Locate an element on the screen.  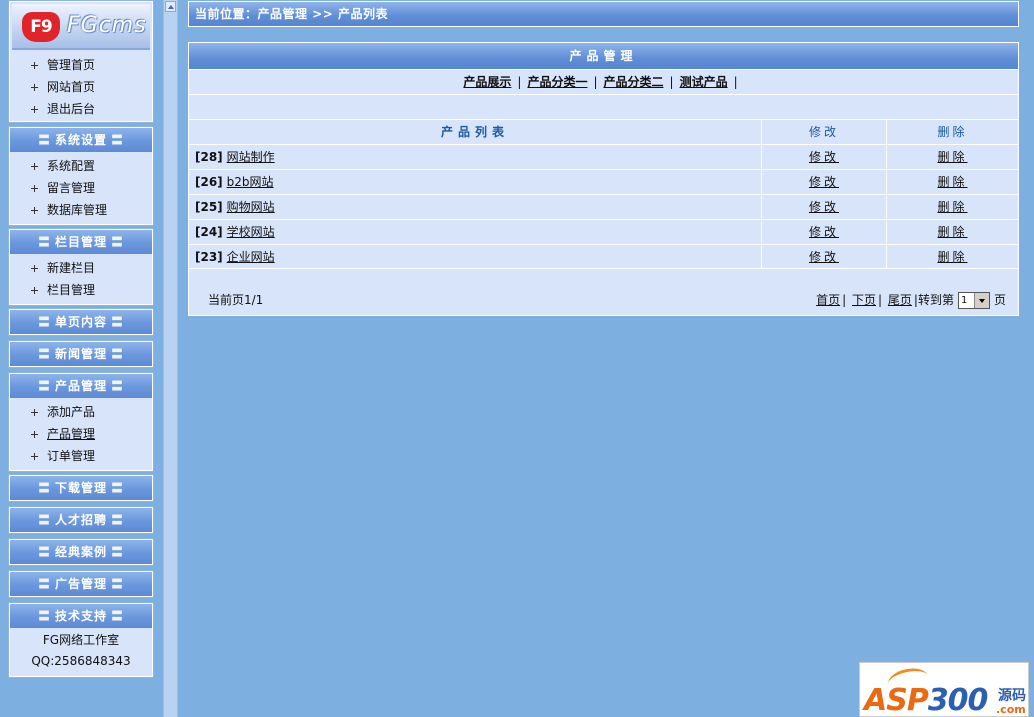
last-page-link: 尾页 is located at coordinates (900, 300).